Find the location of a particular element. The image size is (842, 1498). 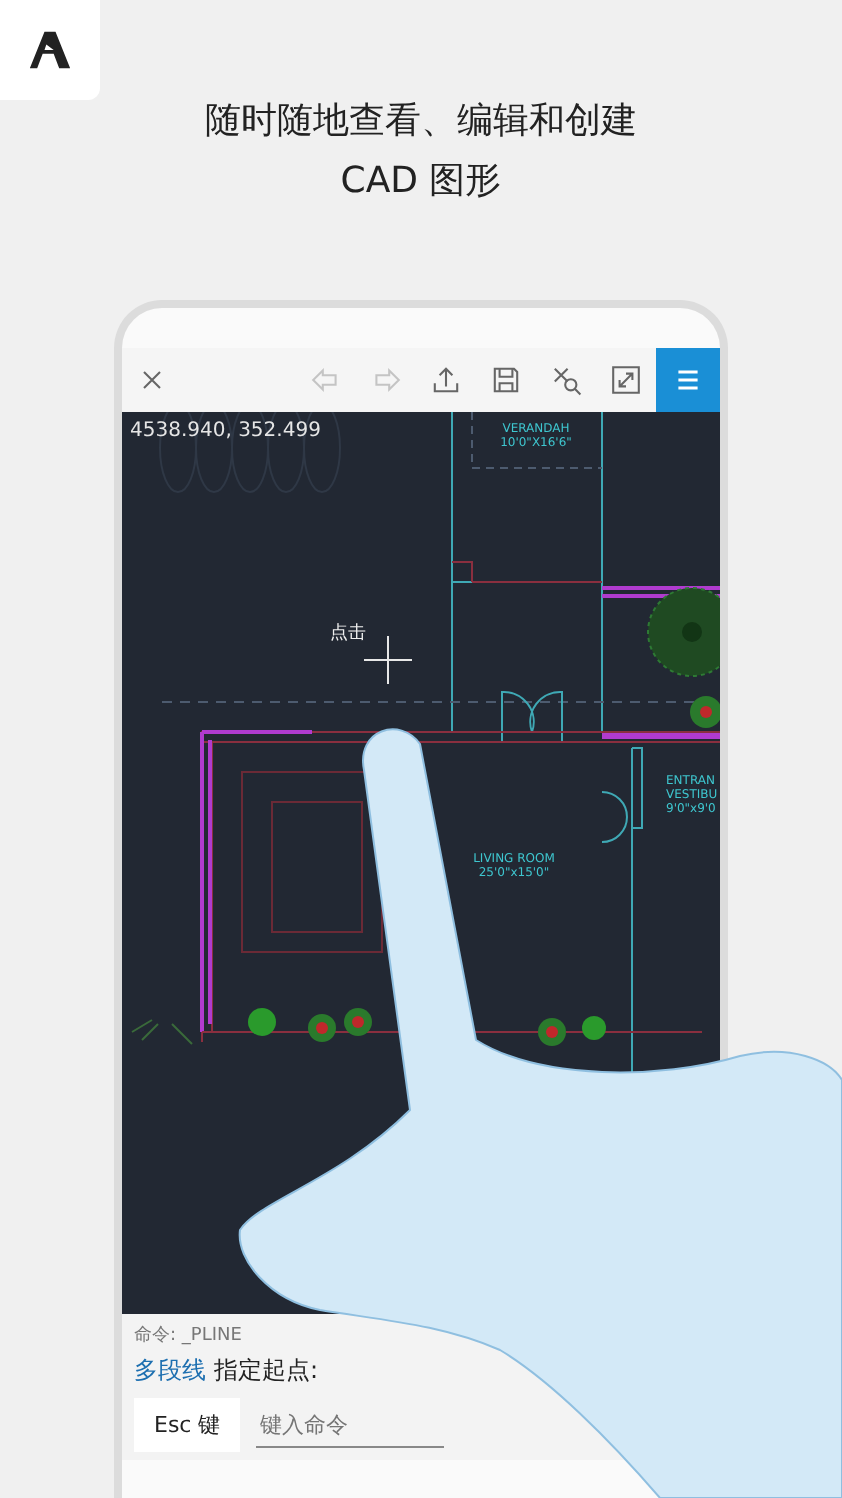

esc-key-button: Esc 键 is located at coordinates (187, 1425).